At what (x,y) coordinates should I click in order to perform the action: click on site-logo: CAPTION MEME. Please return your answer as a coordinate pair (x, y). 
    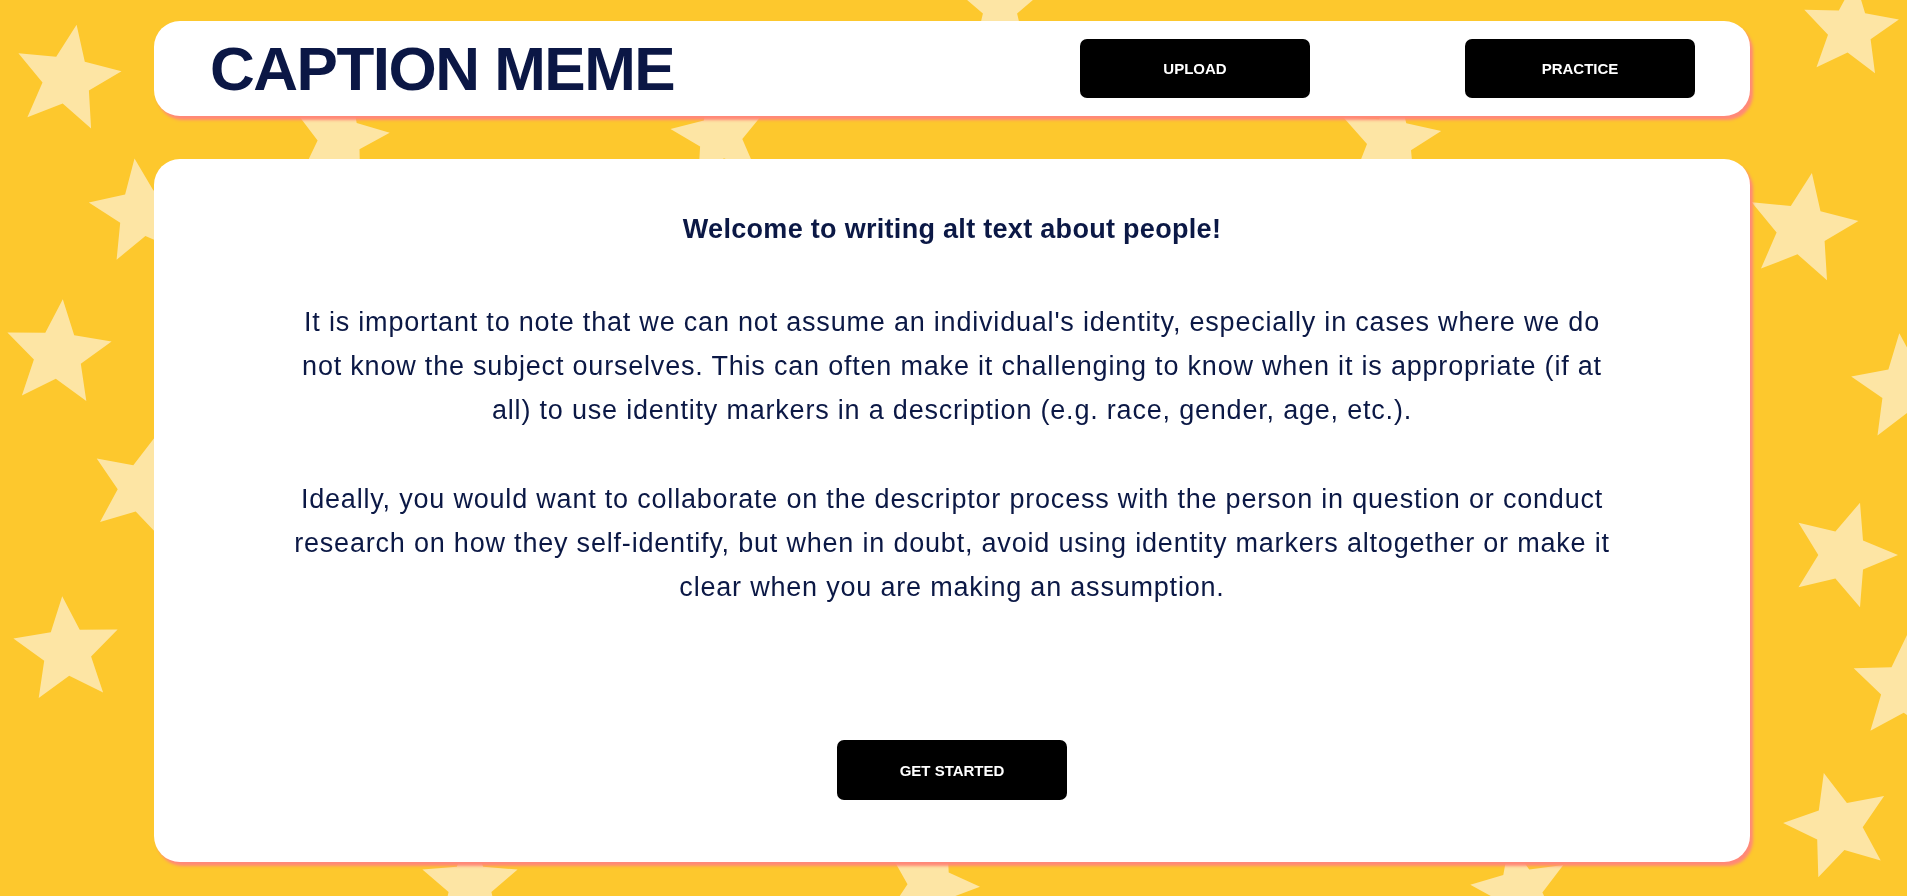
    Looking at the image, I should click on (442, 68).